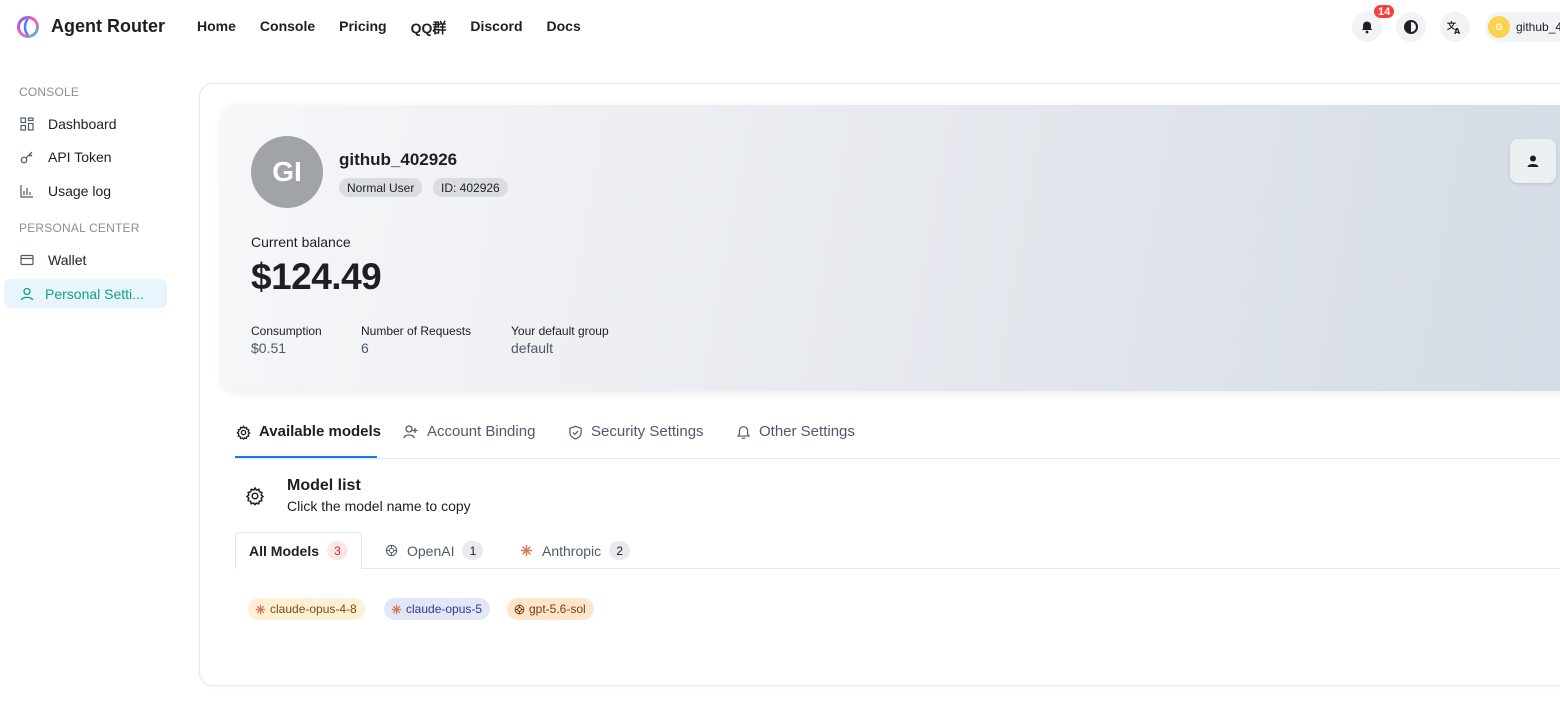  Describe the element at coordinates (560, 331) in the screenshot. I see `stat-group-label: Your default group` at that location.